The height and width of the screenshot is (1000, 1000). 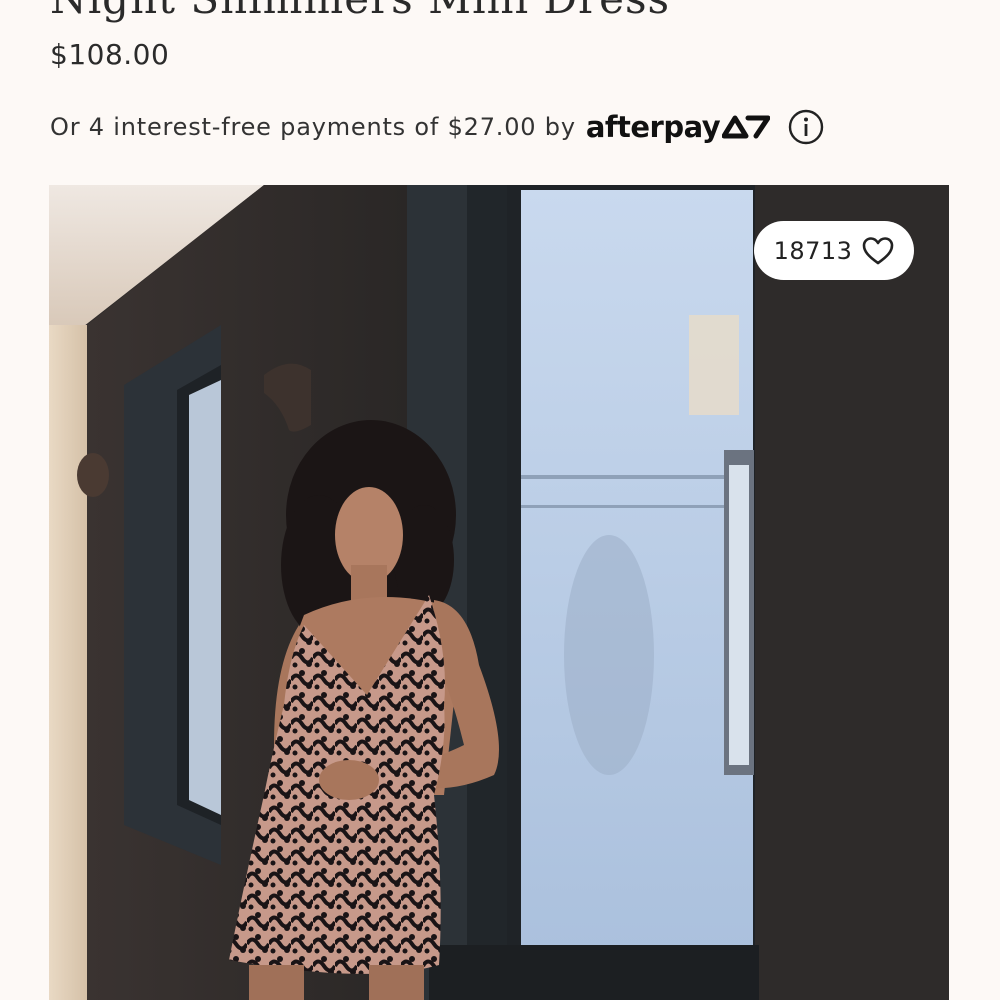 What do you see at coordinates (806, 127) in the screenshot?
I see `info-icon` at bounding box center [806, 127].